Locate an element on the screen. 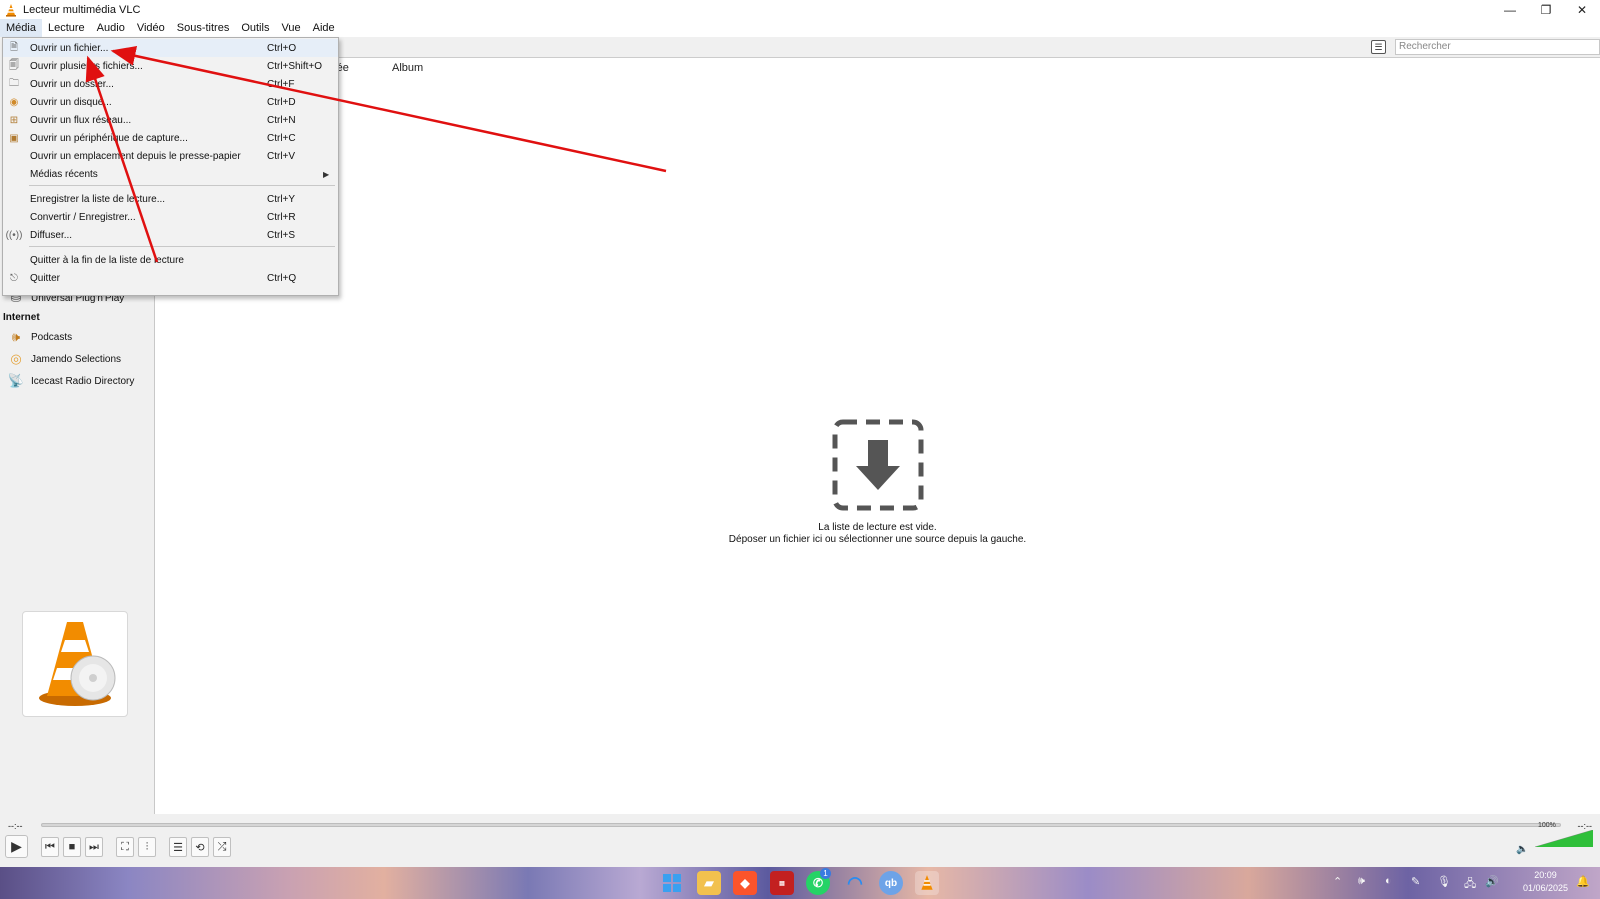  stream-icon: ((•)) is located at coordinates (14, 235).